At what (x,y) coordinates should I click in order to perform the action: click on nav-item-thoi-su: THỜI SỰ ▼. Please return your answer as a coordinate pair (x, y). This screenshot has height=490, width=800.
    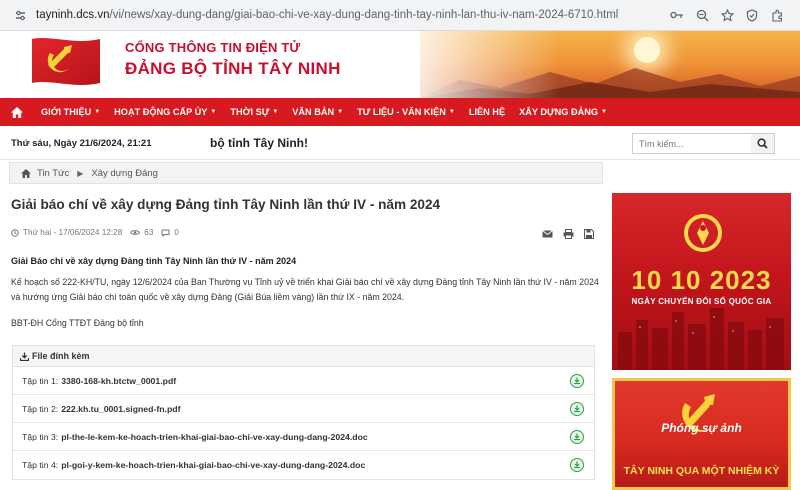
    Looking at the image, I should click on (254, 112).